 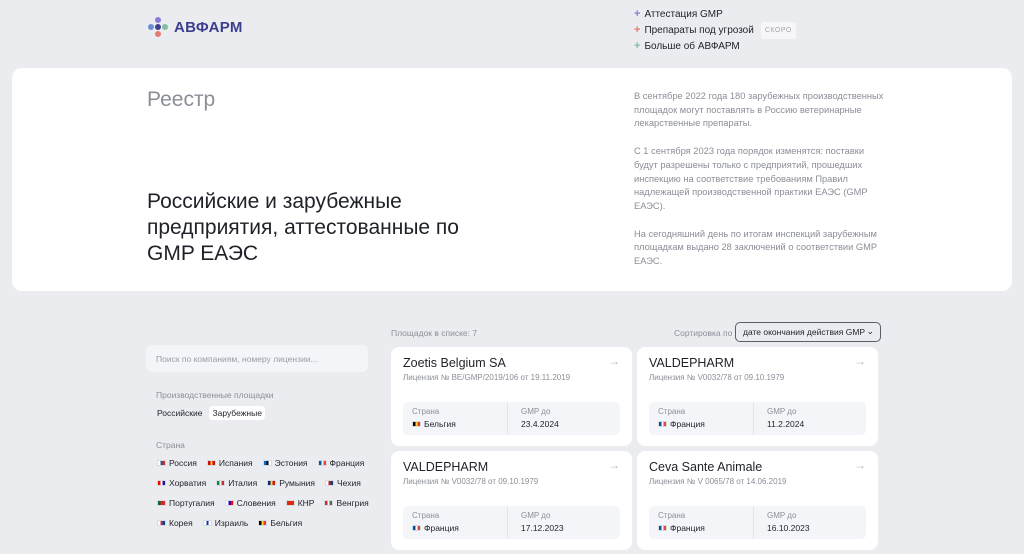 I want to click on nav-item: + Препараты под угрозой СКОРО, so click(x=715, y=30).